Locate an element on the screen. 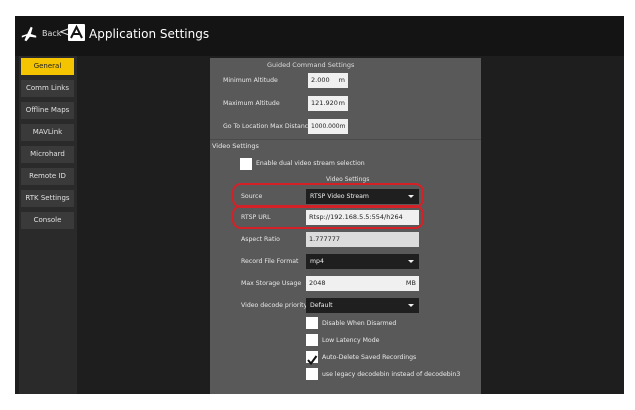 The height and width of the screenshot is (410, 635). max-altitude-field: 121.920 m is located at coordinates (328, 103).